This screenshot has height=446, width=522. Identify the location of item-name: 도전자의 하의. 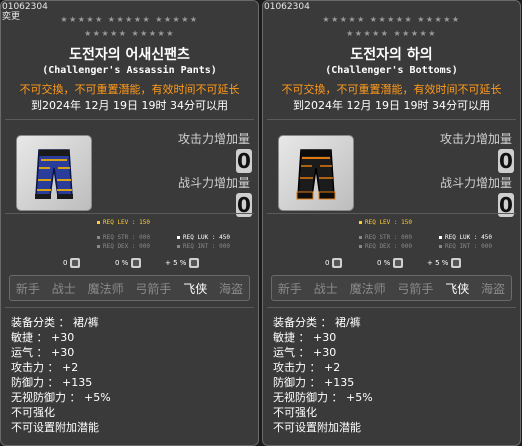
(391, 55).